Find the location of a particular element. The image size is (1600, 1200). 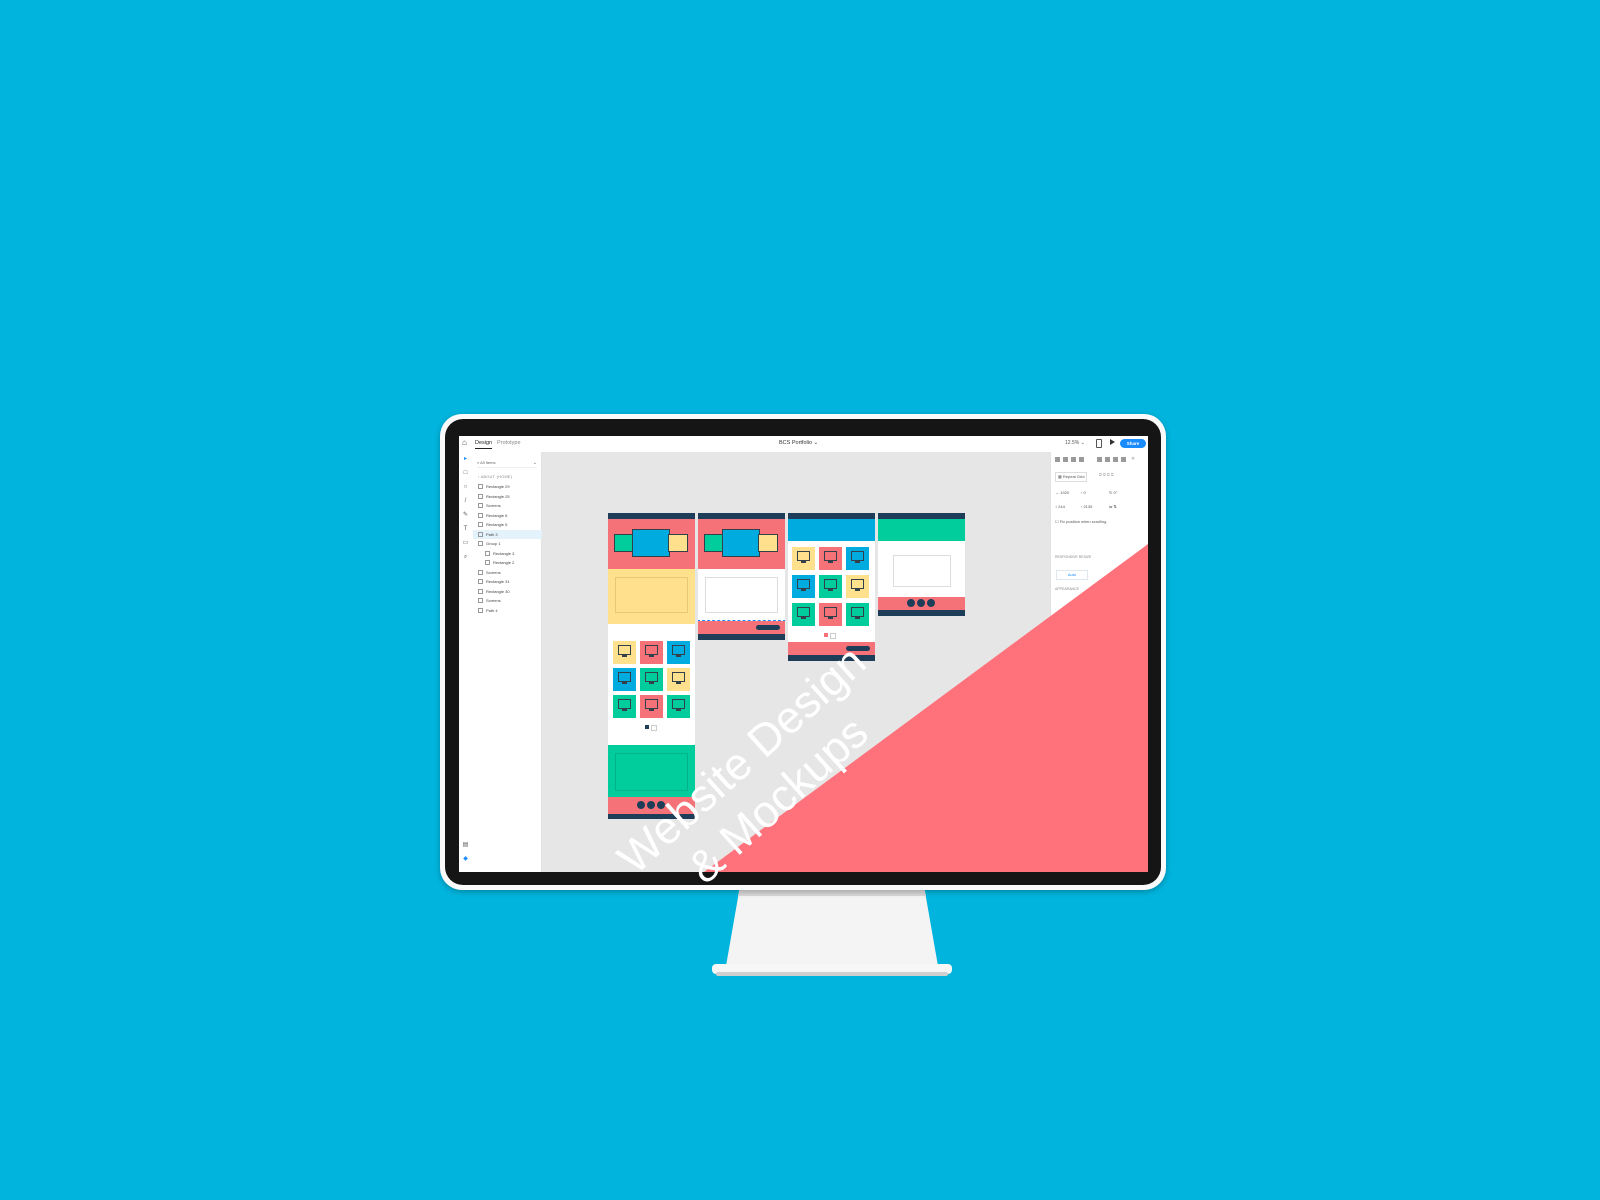

width-field: ↔ 1920 is located at coordinates (1062, 493).